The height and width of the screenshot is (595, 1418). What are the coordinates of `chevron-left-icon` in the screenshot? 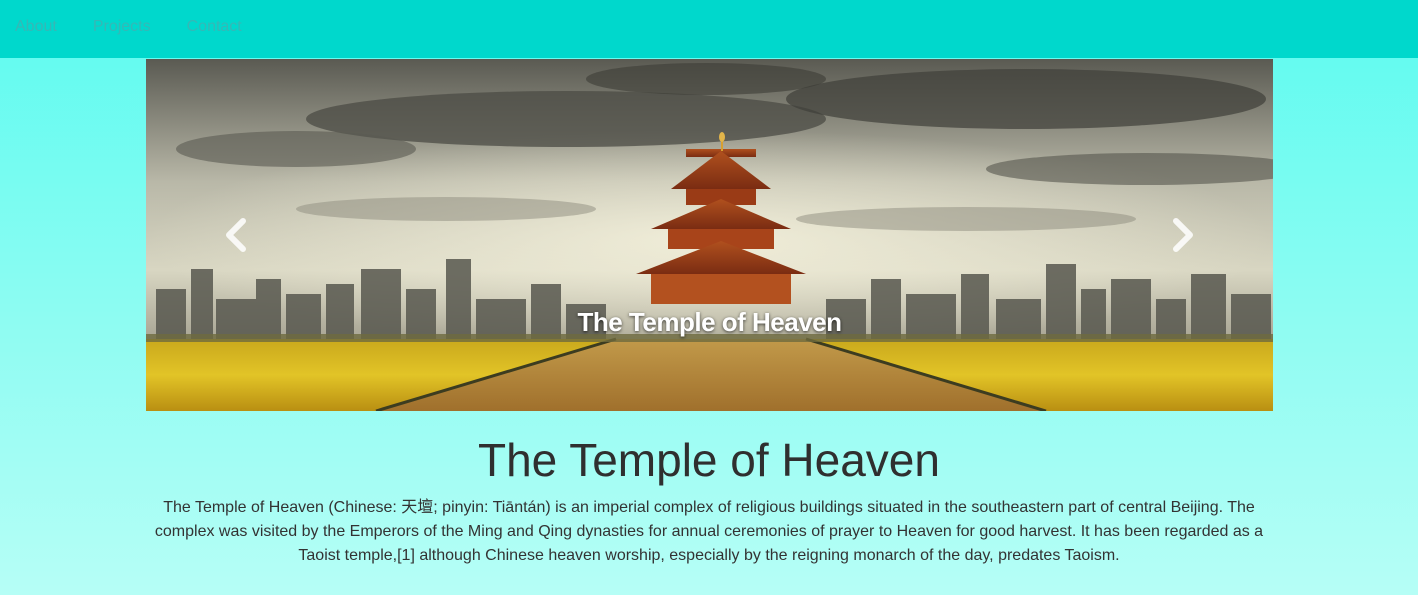 It's located at (236, 235).